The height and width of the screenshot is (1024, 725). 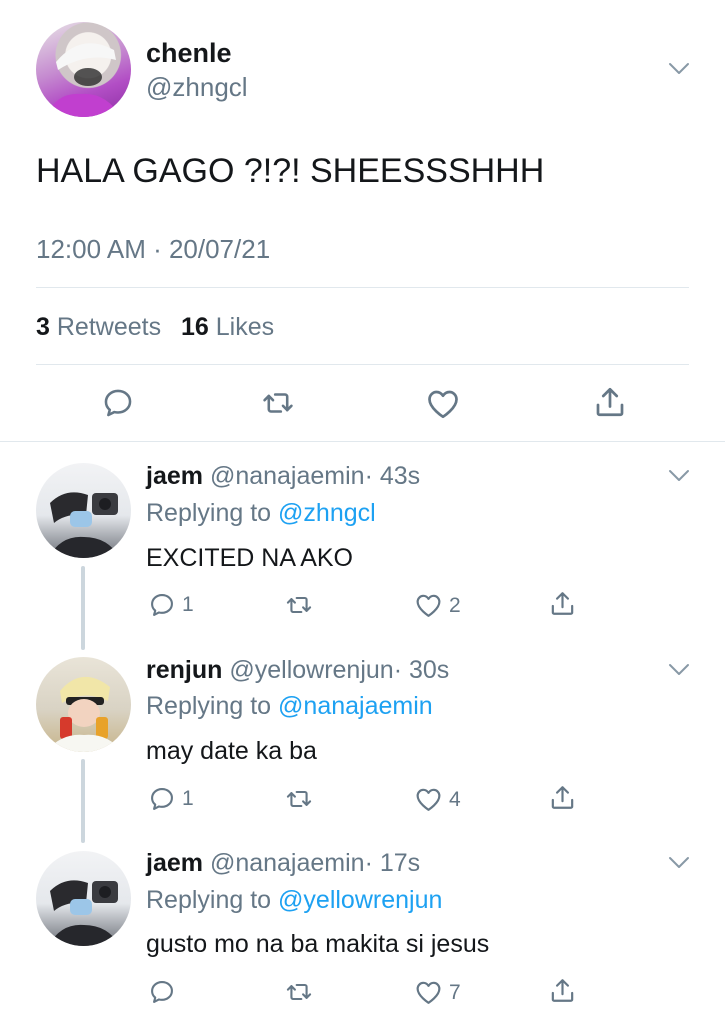 What do you see at coordinates (43, 327) in the screenshot?
I see `retweet-count: 3` at bounding box center [43, 327].